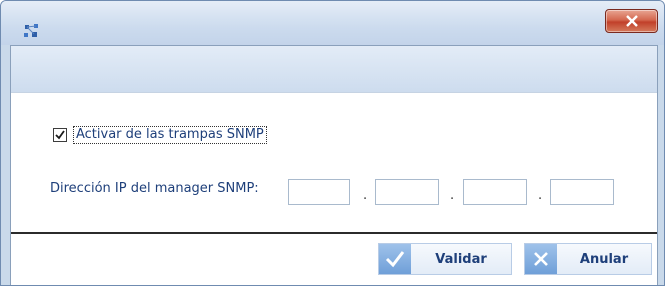 The image size is (665, 286). Describe the element at coordinates (170, 135) in the screenshot. I see `trap-checkbox-label: Activar de las trampas SNMP` at that location.